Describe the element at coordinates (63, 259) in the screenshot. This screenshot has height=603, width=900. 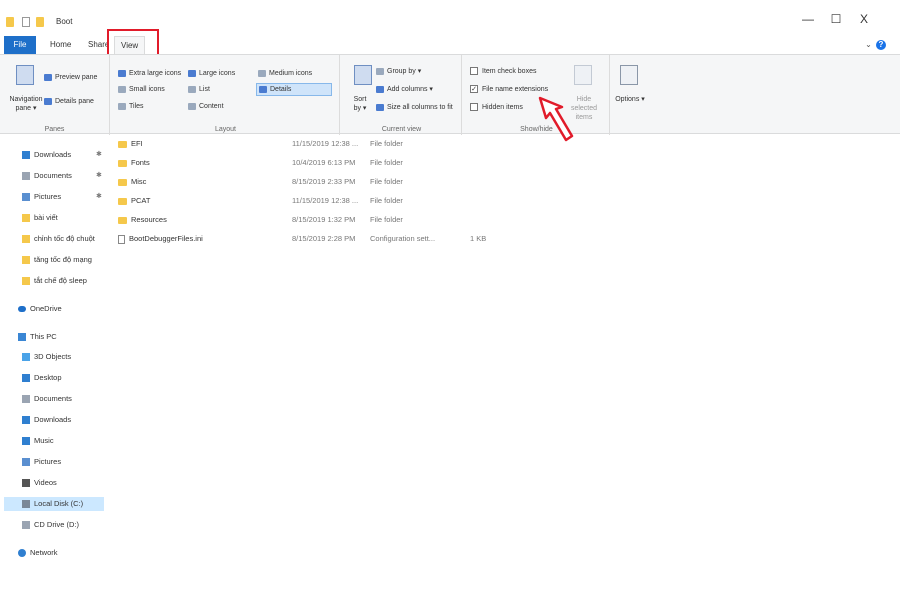
I see `sidebar-item-label: tăng tốc độ mạng` at that location.